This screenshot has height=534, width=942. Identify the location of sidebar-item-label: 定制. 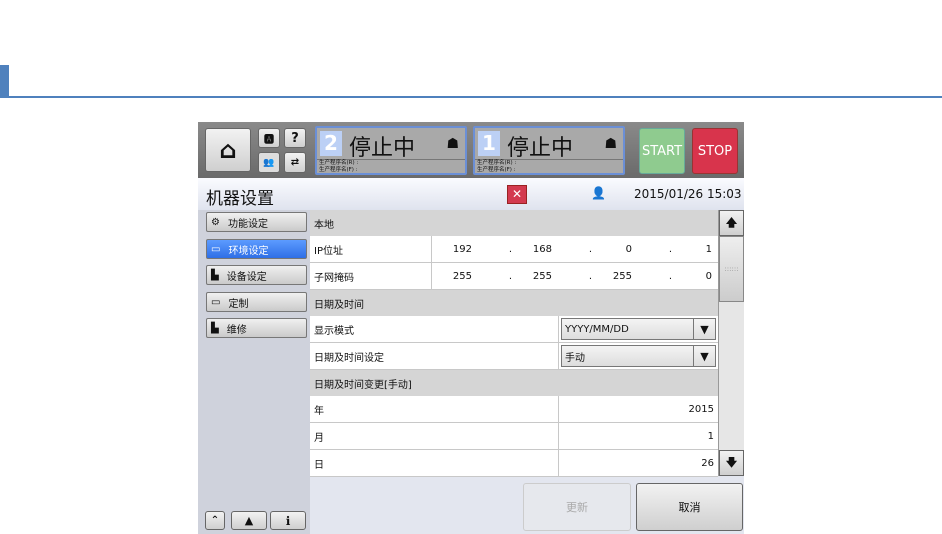
(238, 304).